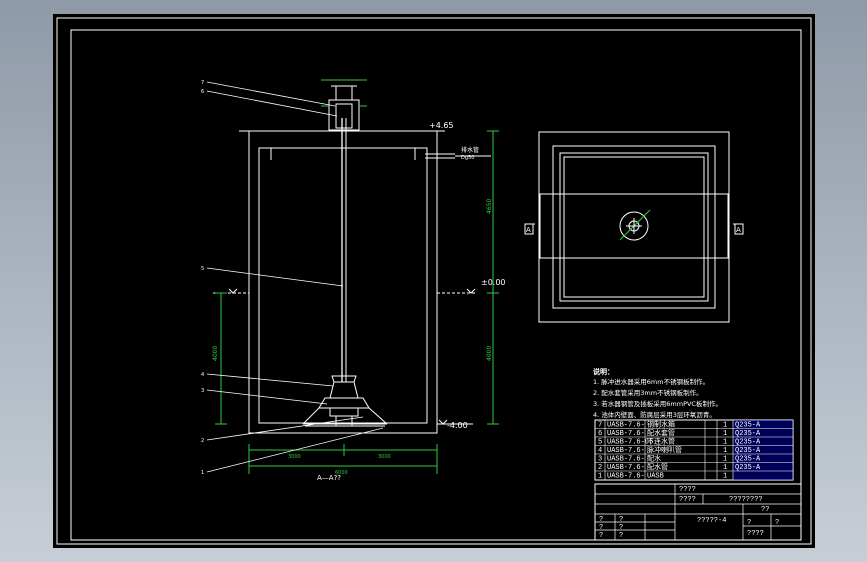 The height and width of the screenshot is (562, 867). What do you see at coordinates (601, 520) in the screenshot?
I see `tb-q1: ?` at bounding box center [601, 520].